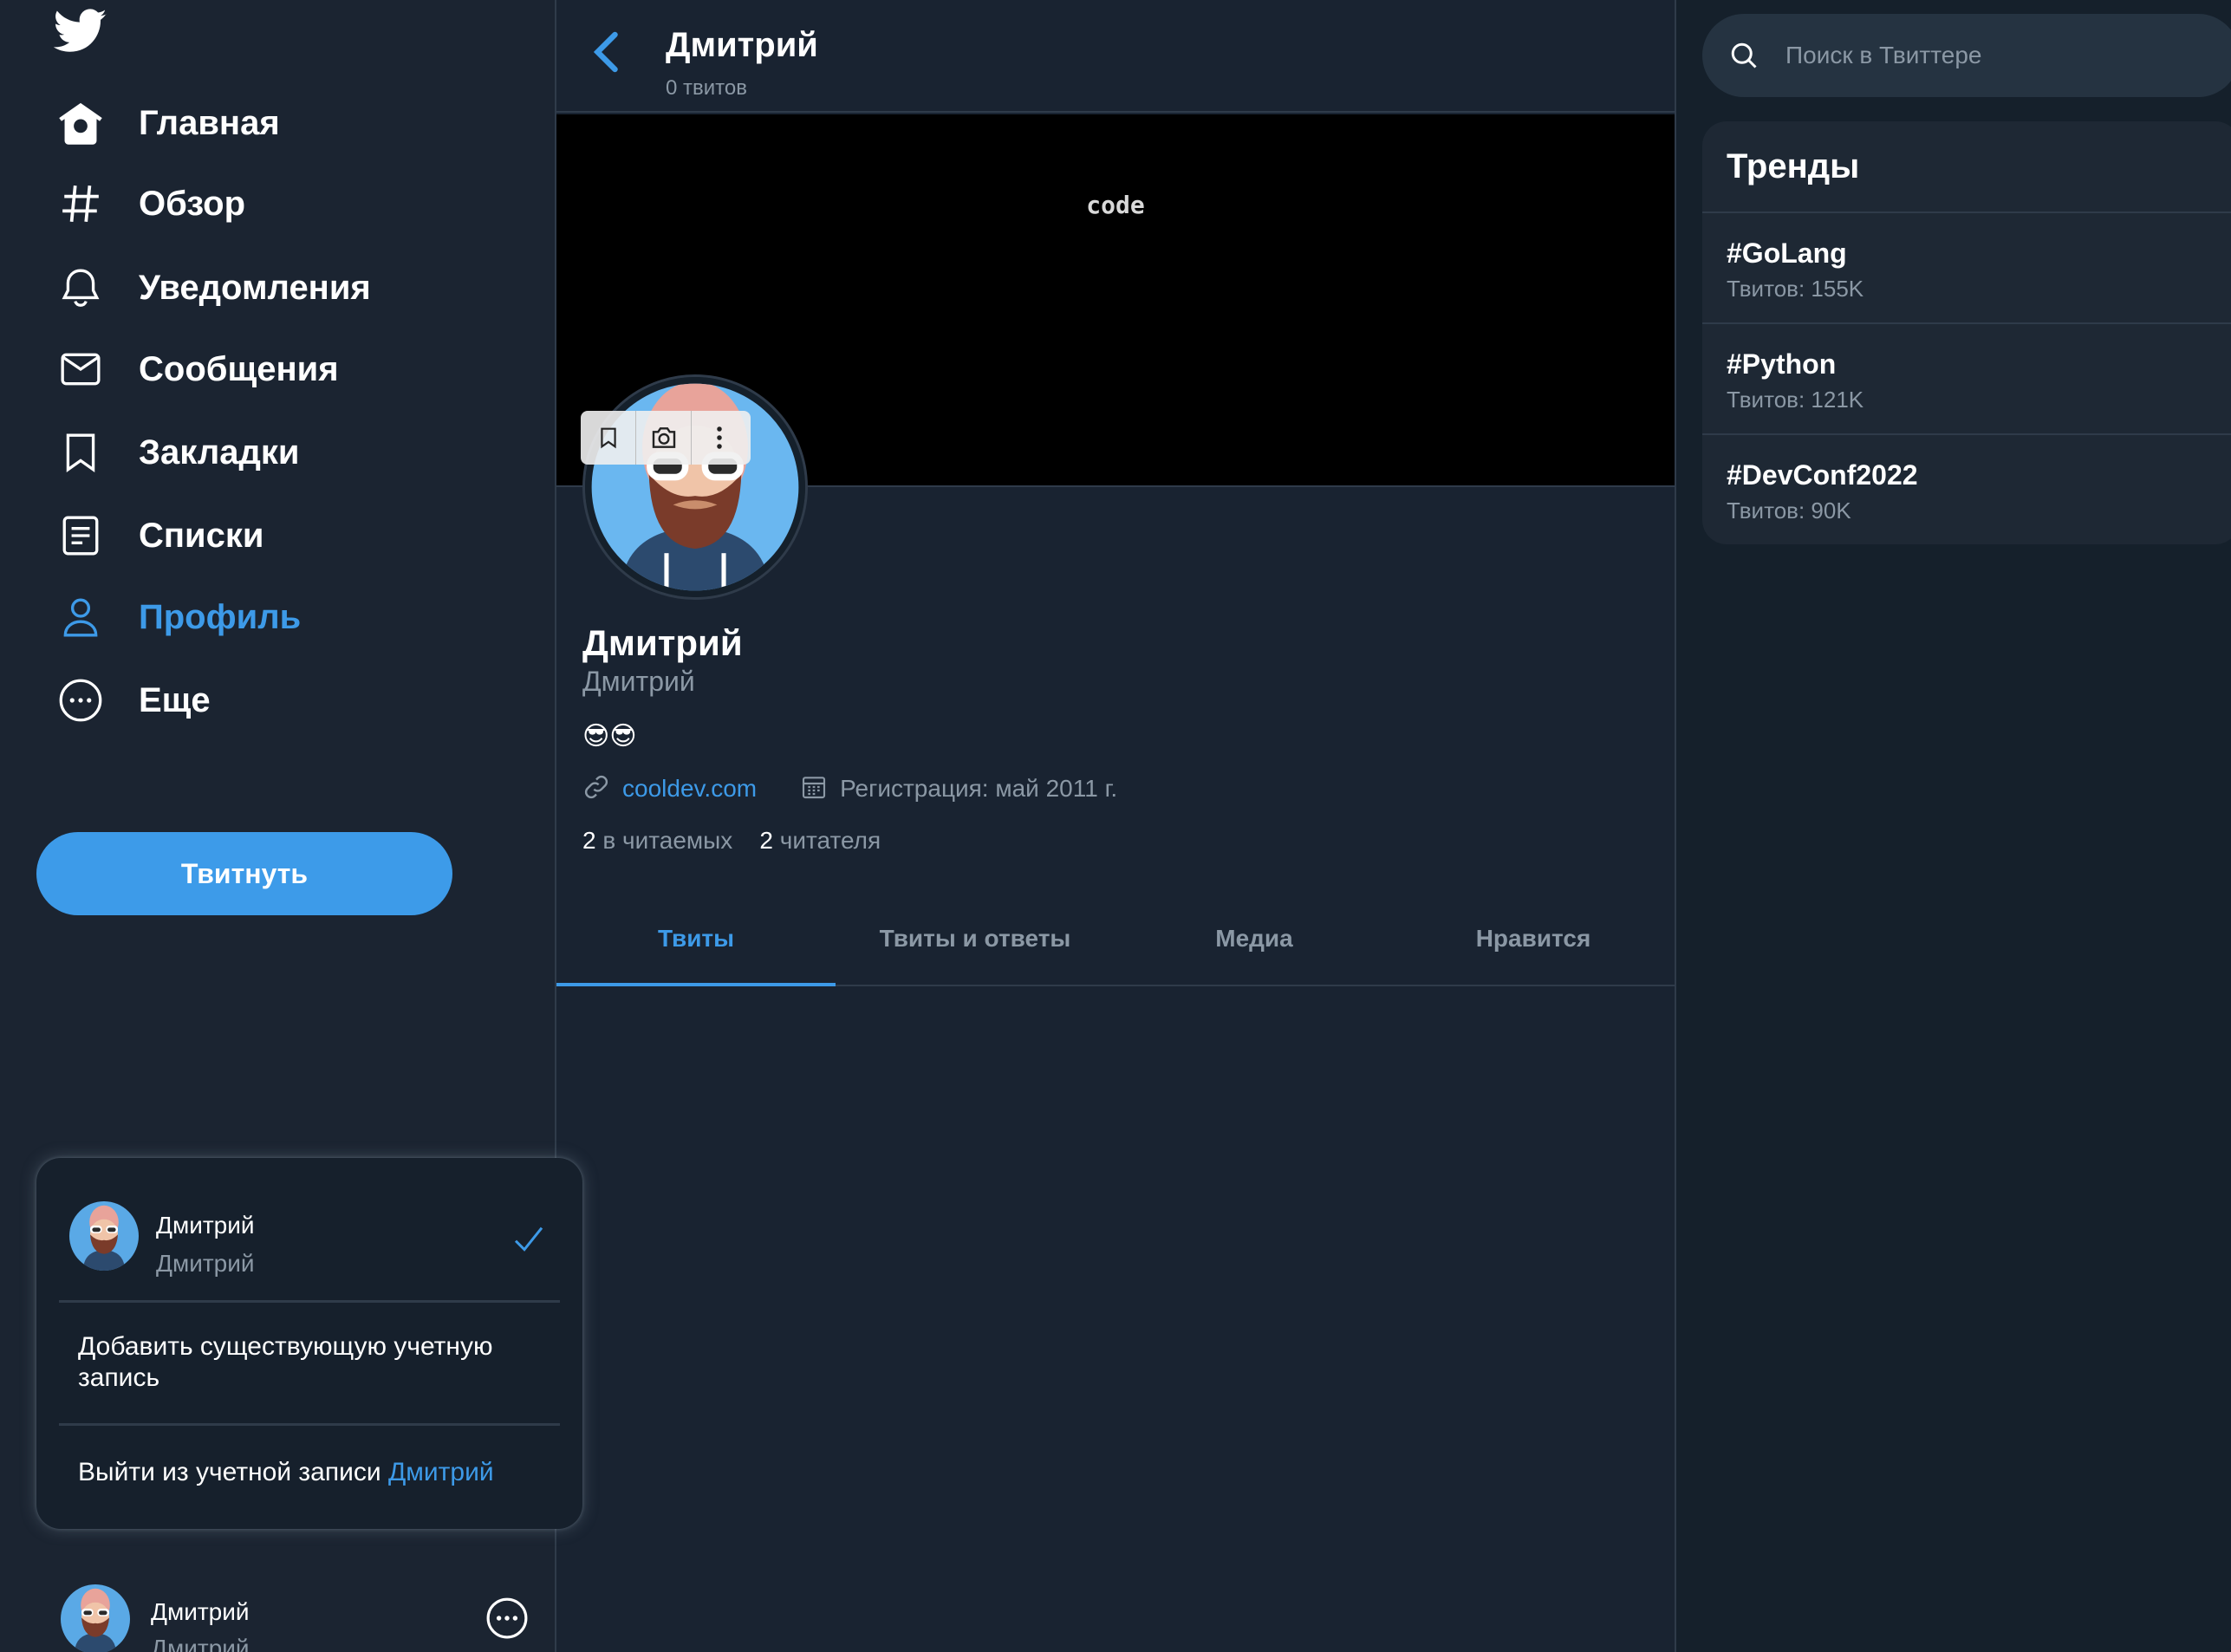 The height and width of the screenshot is (1652, 2231). What do you see at coordinates (80, 536) in the screenshot?
I see `list-icon` at bounding box center [80, 536].